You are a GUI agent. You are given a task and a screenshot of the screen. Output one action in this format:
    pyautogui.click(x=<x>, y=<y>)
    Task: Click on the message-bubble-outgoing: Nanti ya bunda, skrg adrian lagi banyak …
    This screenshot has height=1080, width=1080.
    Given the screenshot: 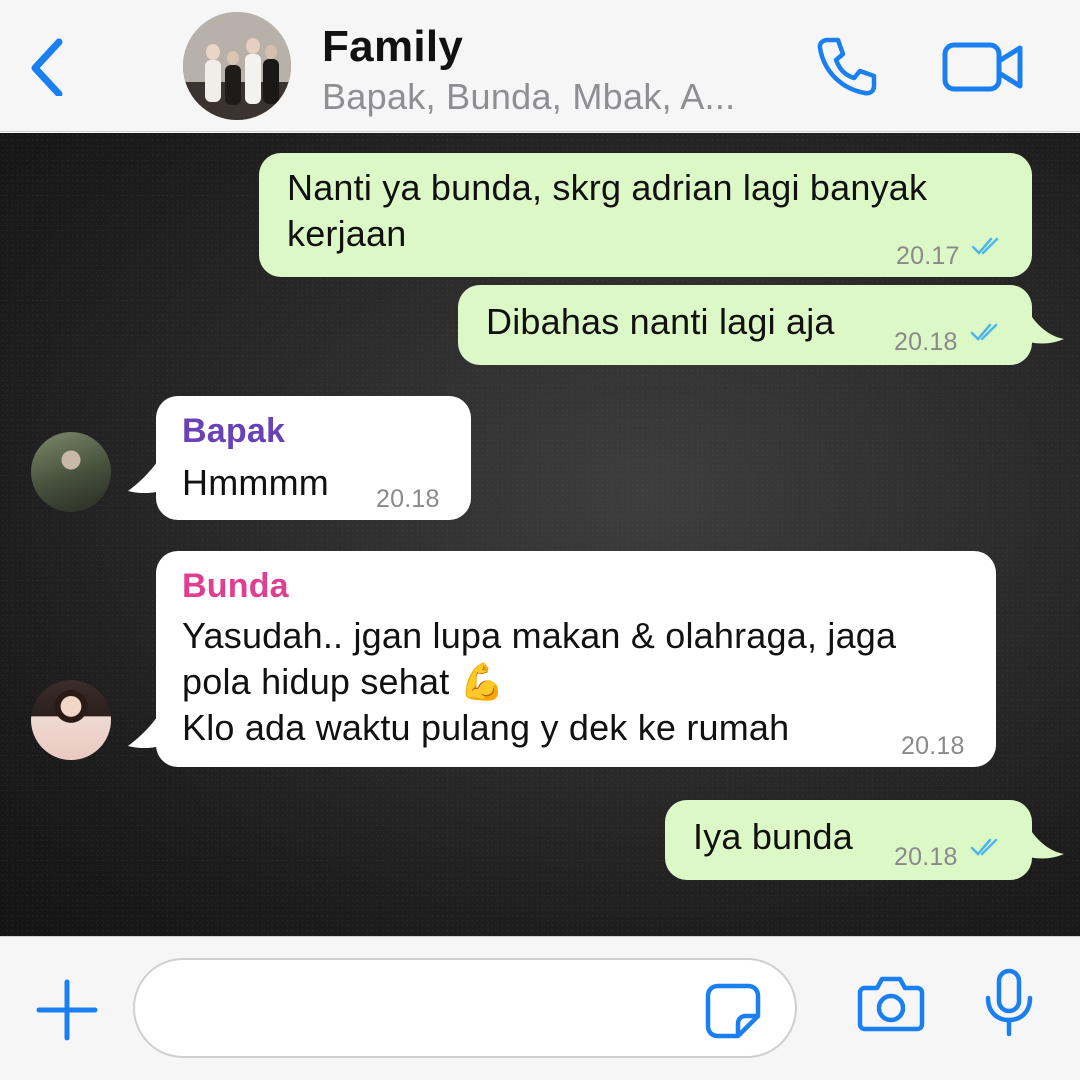 What is the action you would take?
    pyautogui.click(x=645, y=215)
    